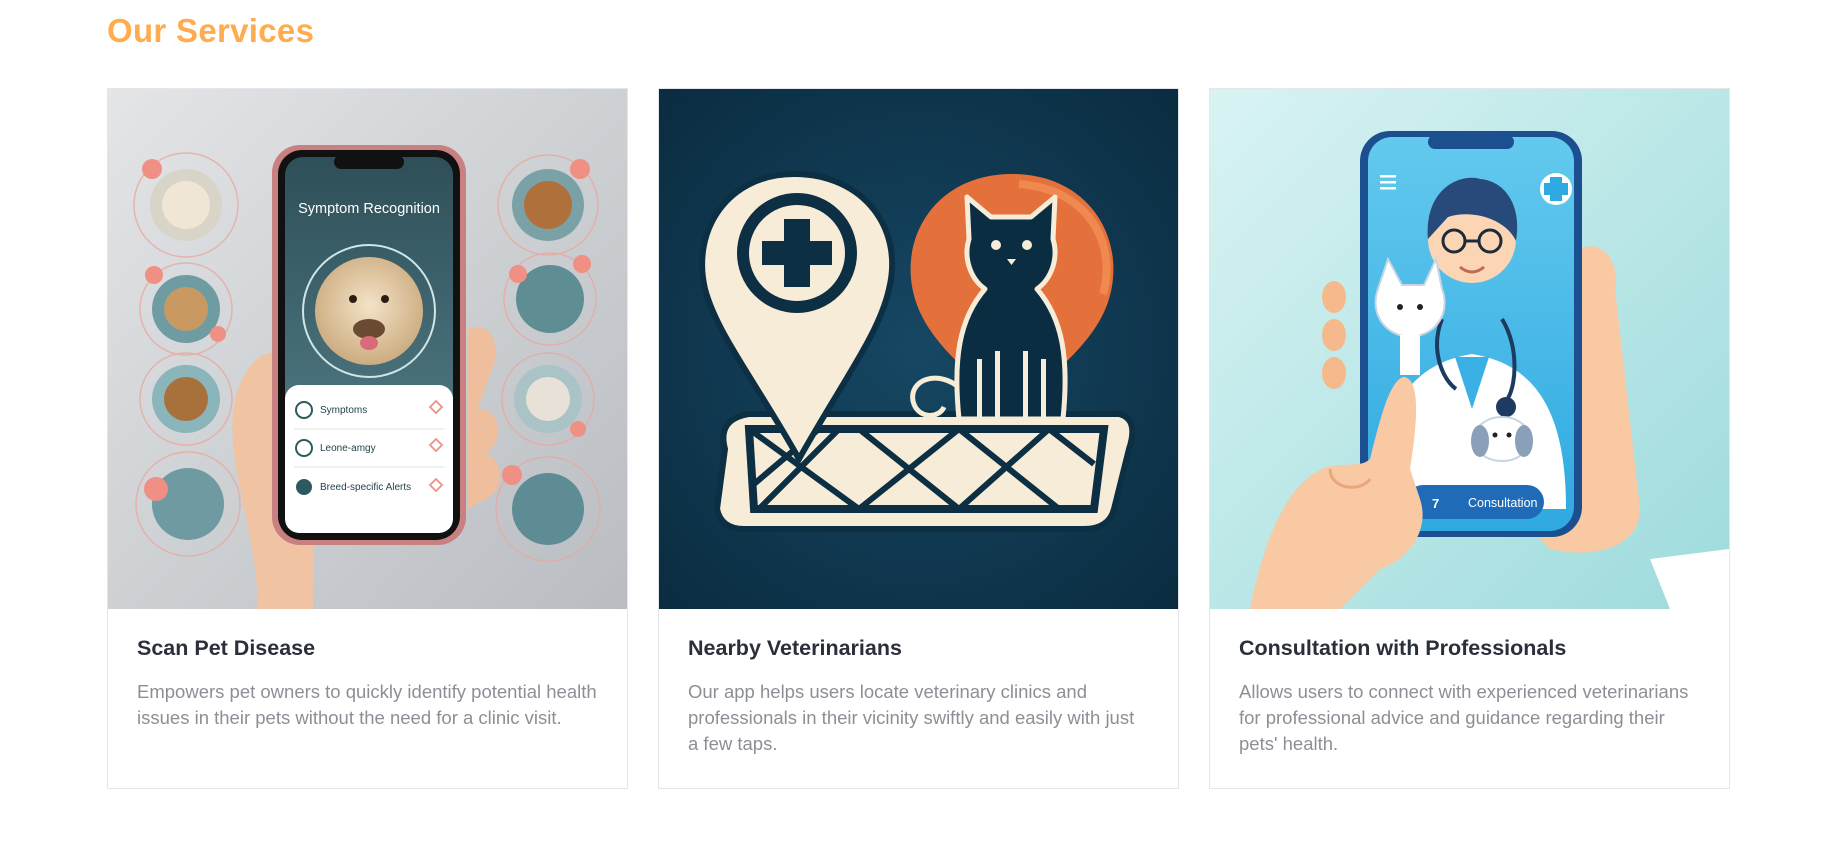 The image size is (1822, 846). I want to click on symptom-recognition-text: Symptom Recognition, so click(369, 209).